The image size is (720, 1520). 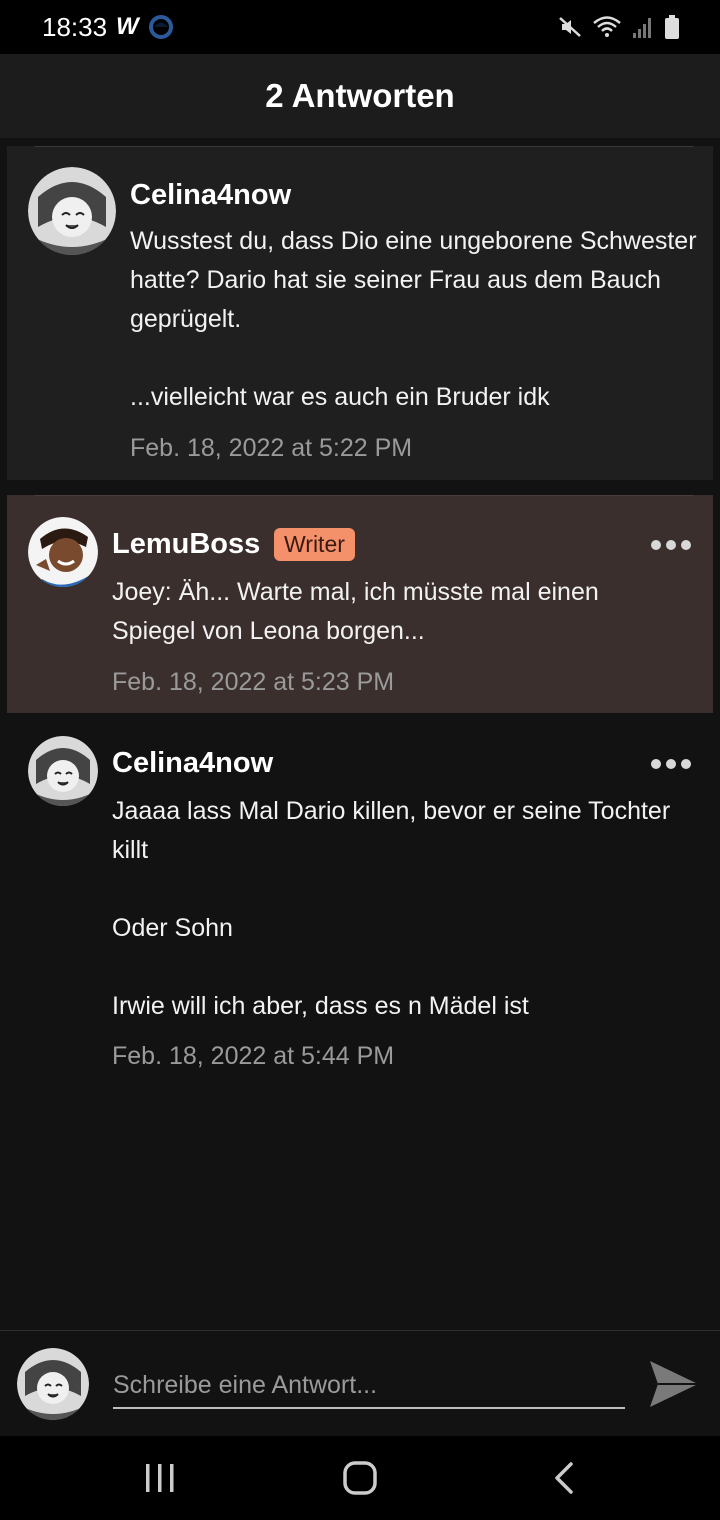 I want to click on app-notification-icon, so click(x=161, y=27).